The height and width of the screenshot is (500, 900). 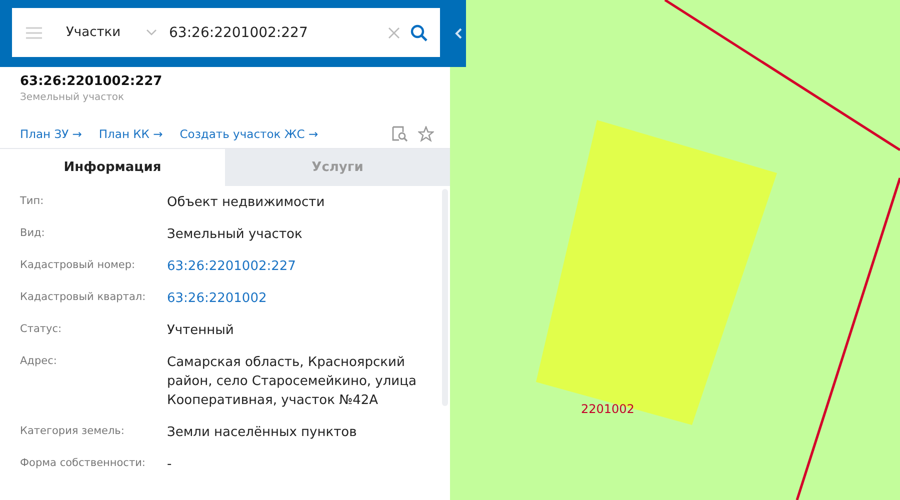 What do you see at coordinates (34, 32) in the screenshot?
I see `menu-icon` at bounding box center [34, 32].